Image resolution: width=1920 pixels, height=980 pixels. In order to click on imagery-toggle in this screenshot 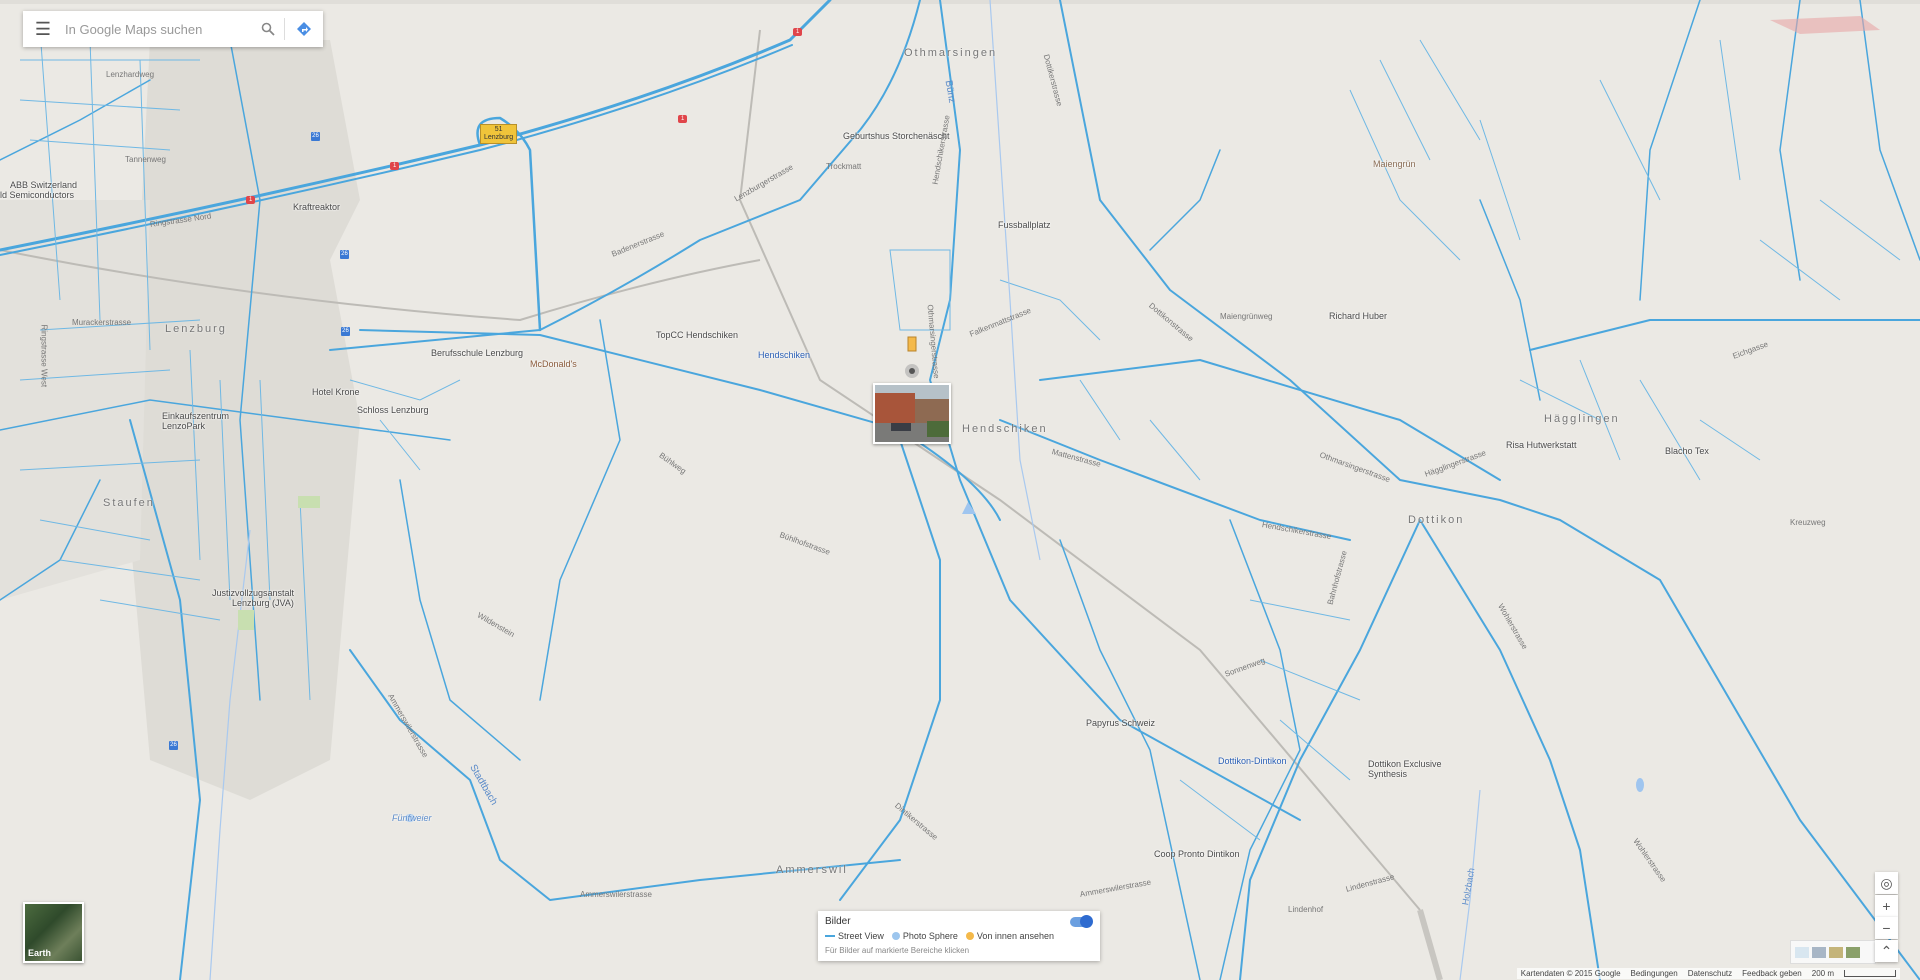, I will do `click(1081, 921)`.